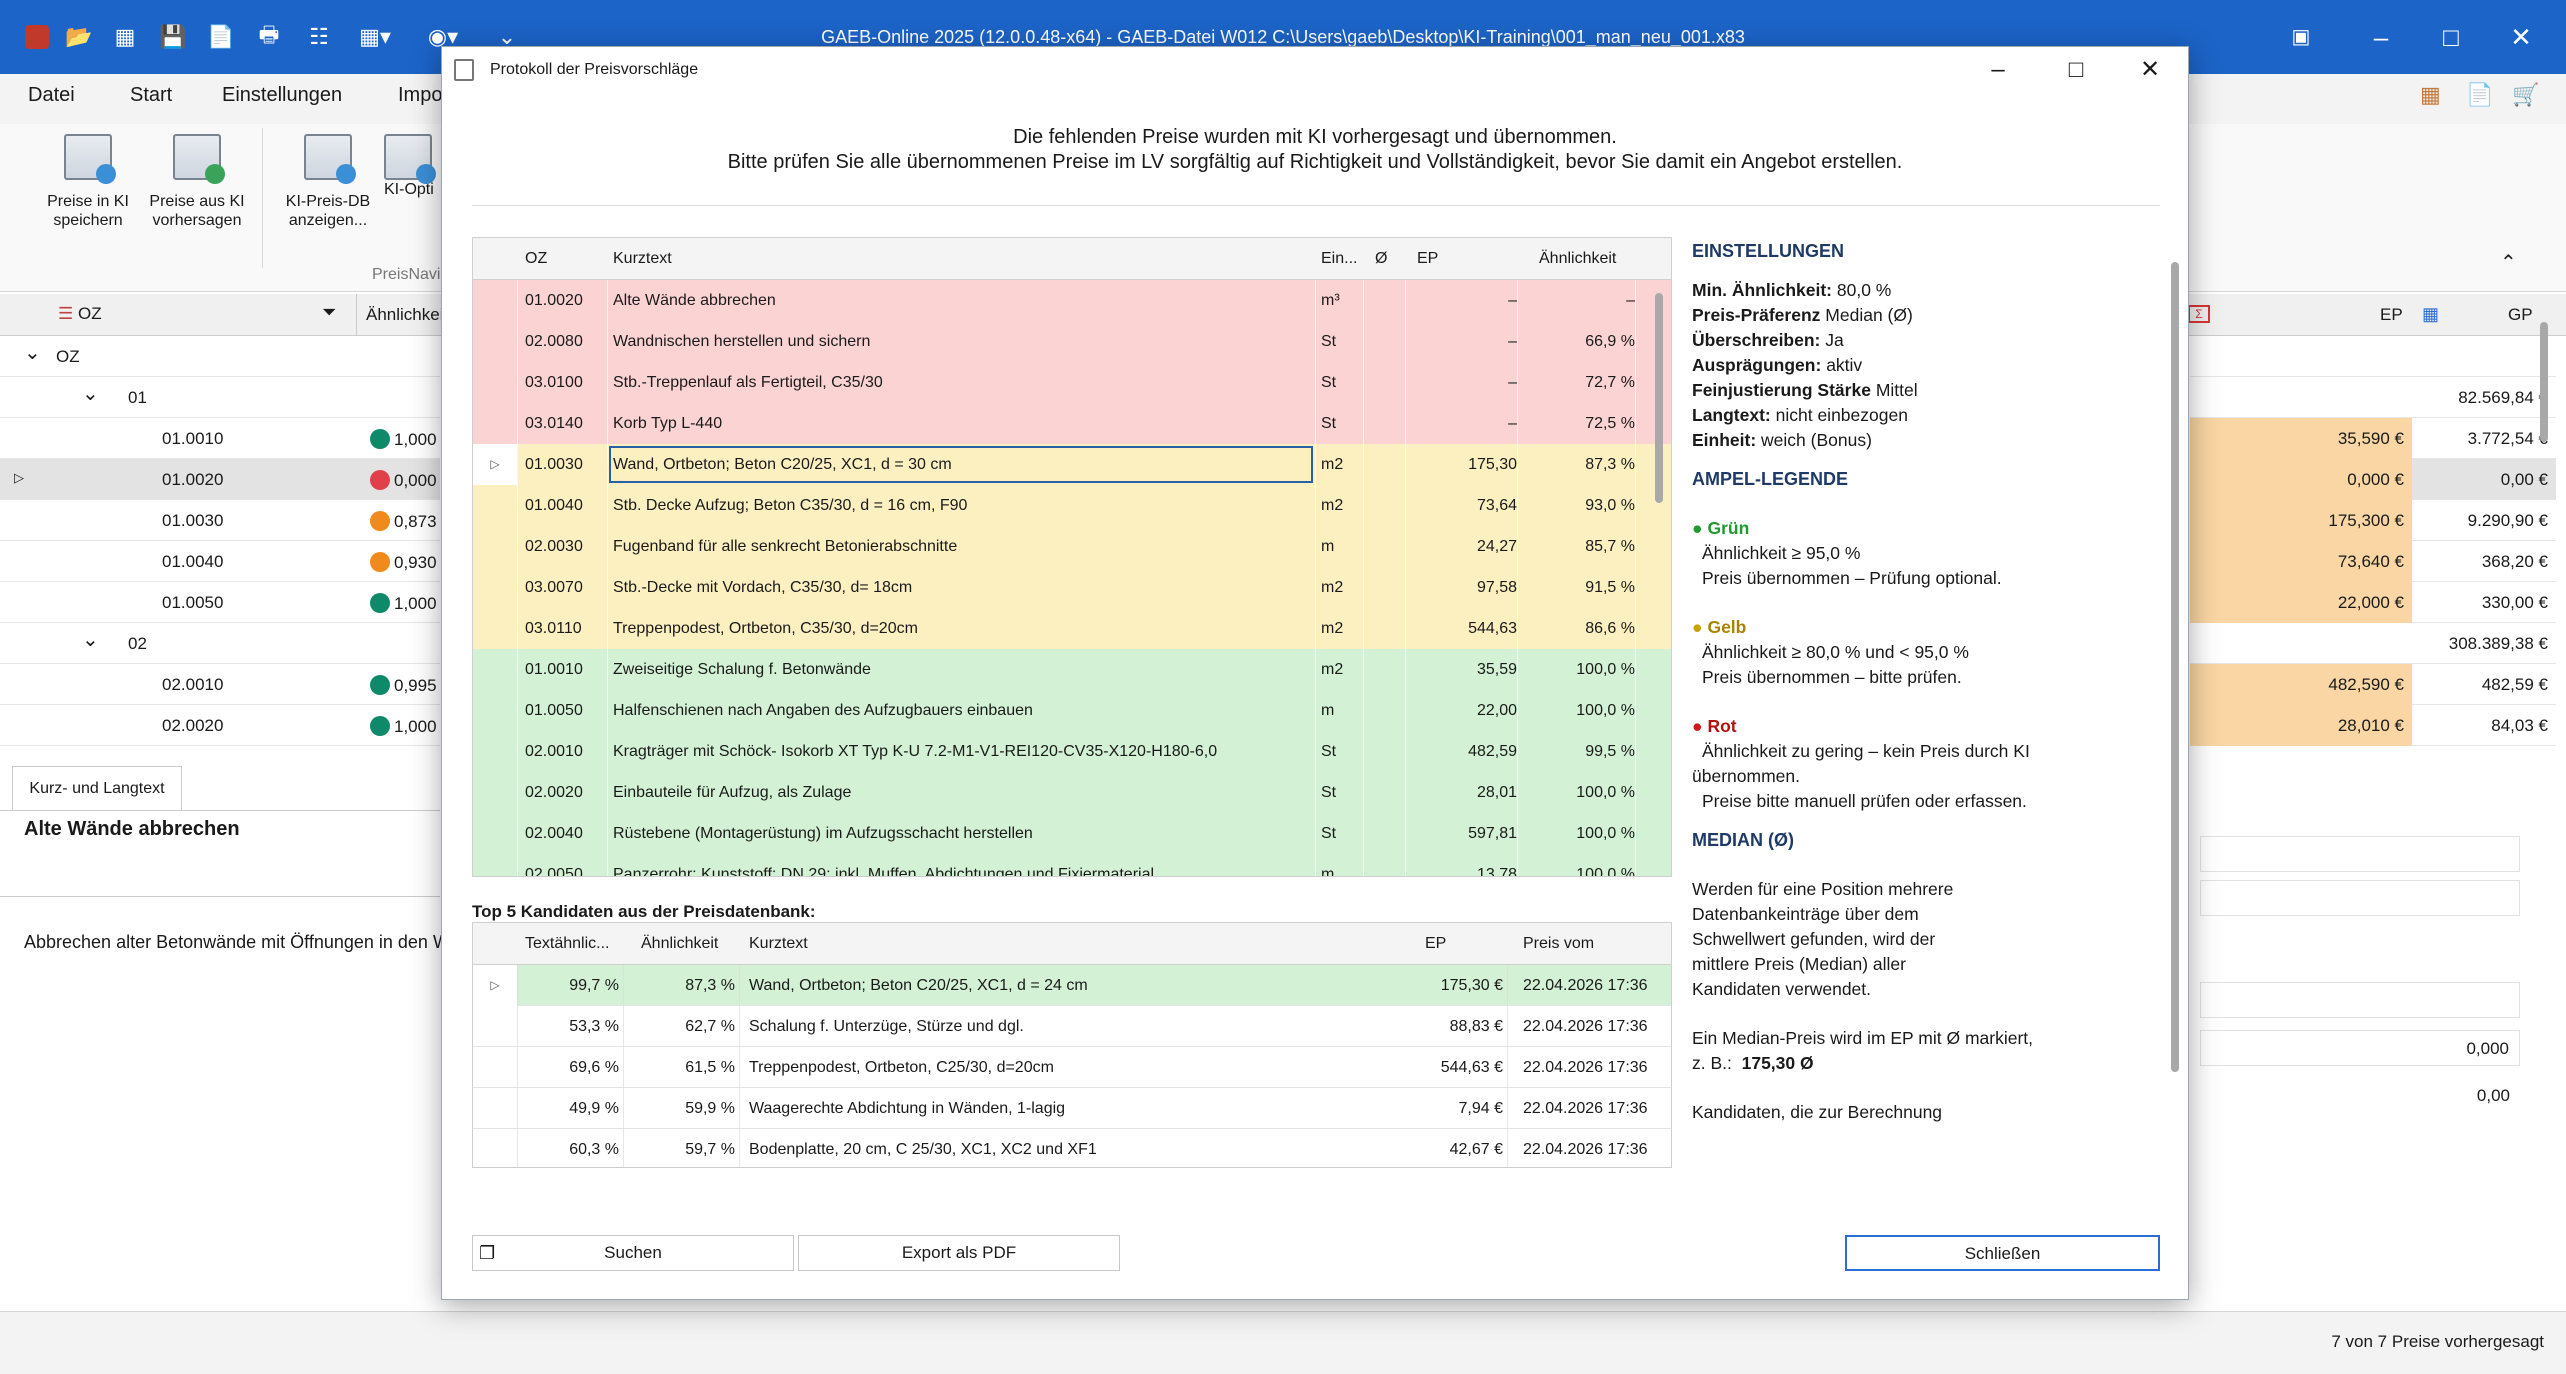 This screenshot has width=2566, height=1374. What do you see at coordinates (2199, 314) in the screenshot?
I see `sum-icon: Σ` at bounding box center [2199, 314].